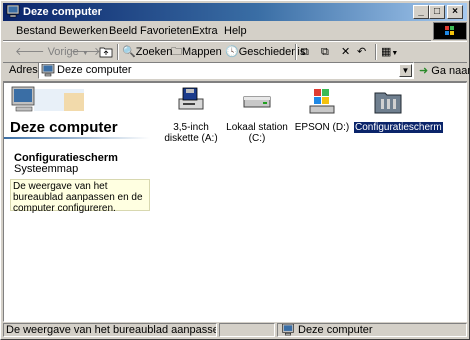 The image size is (470, 340). I want to click on forward-arrow-icon: 🡒, so click(86, 52).